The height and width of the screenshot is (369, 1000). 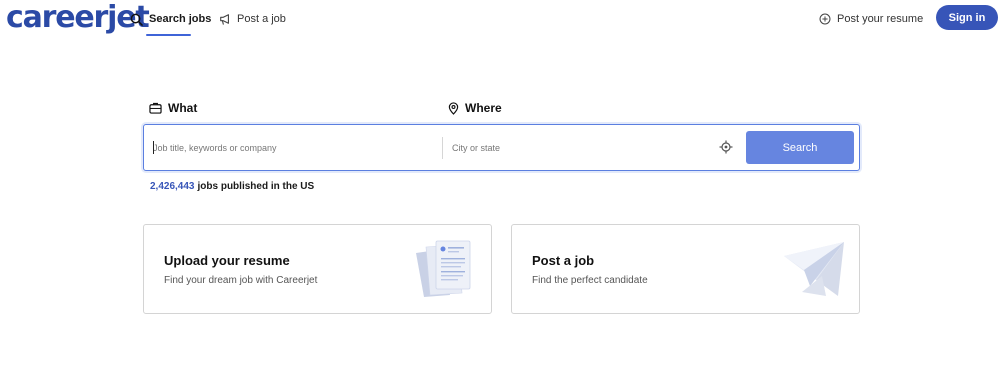 I want to click on paper-plane-icon, so click(x=814, y=269).